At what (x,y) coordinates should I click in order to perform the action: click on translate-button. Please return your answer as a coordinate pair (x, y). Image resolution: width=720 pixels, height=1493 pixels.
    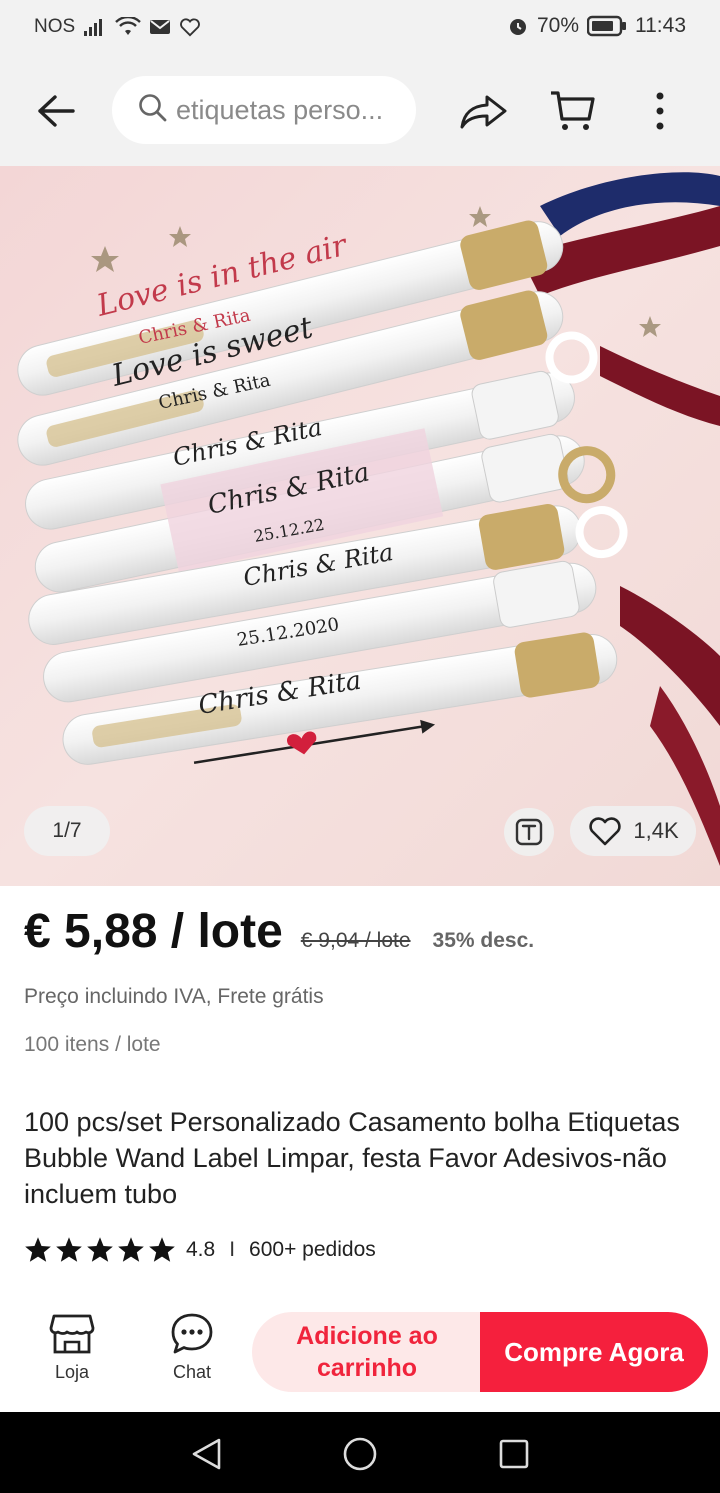
    Looking at the image, I should click on (529, 832).